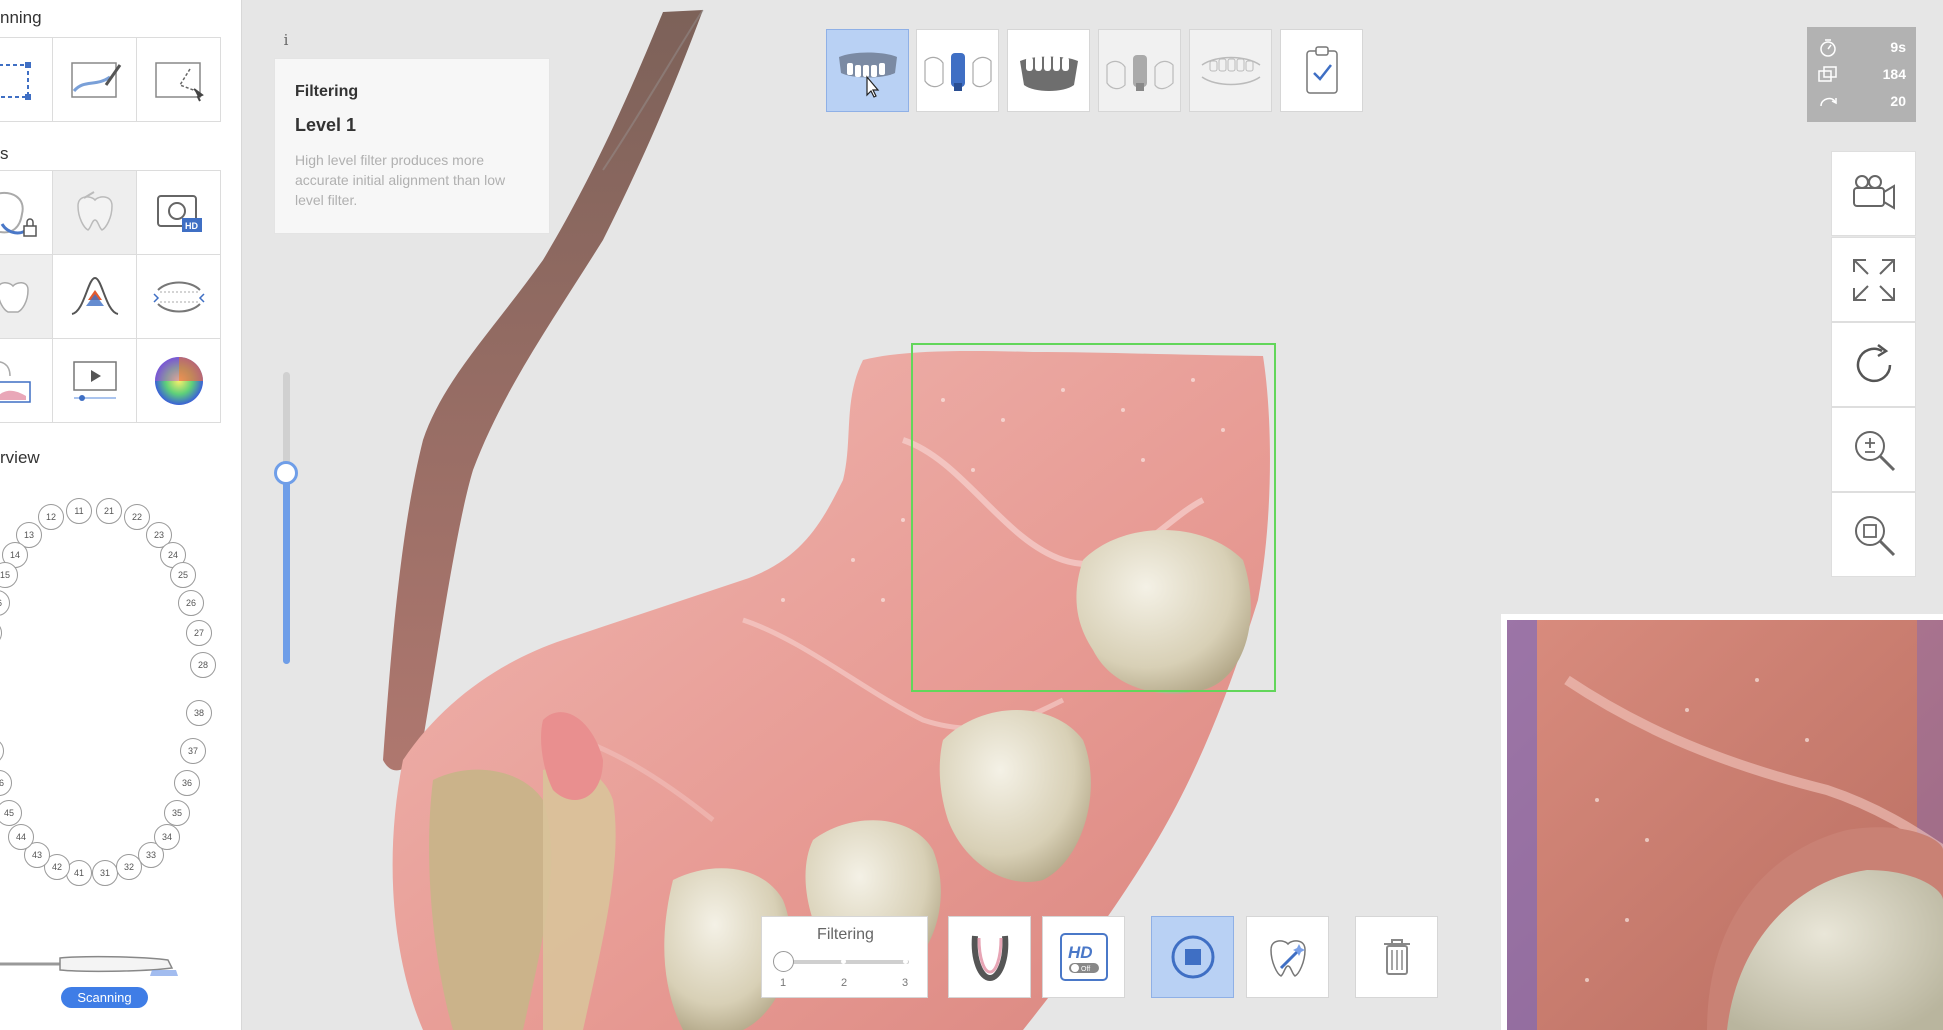 The image size is (1943, 1030). I want to click on tooth-31: 31, so click(105, 873).